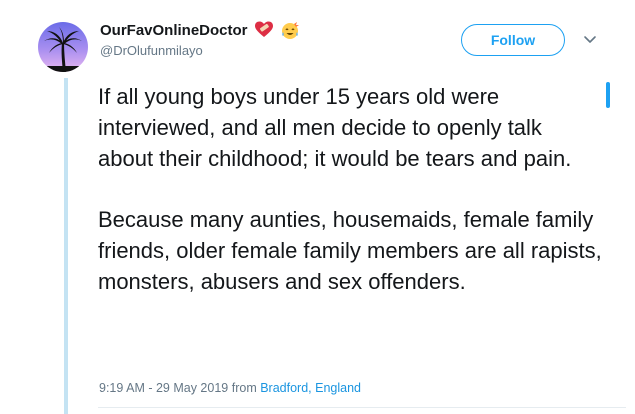 This screenshot has height=414, width=635. I want to click on thread-connector-line, so click(66, 246).